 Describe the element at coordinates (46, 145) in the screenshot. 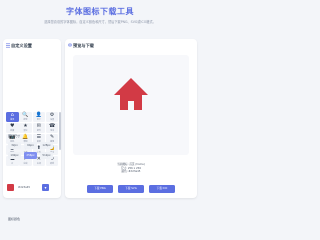

I see `size-option: 128px` at that location.